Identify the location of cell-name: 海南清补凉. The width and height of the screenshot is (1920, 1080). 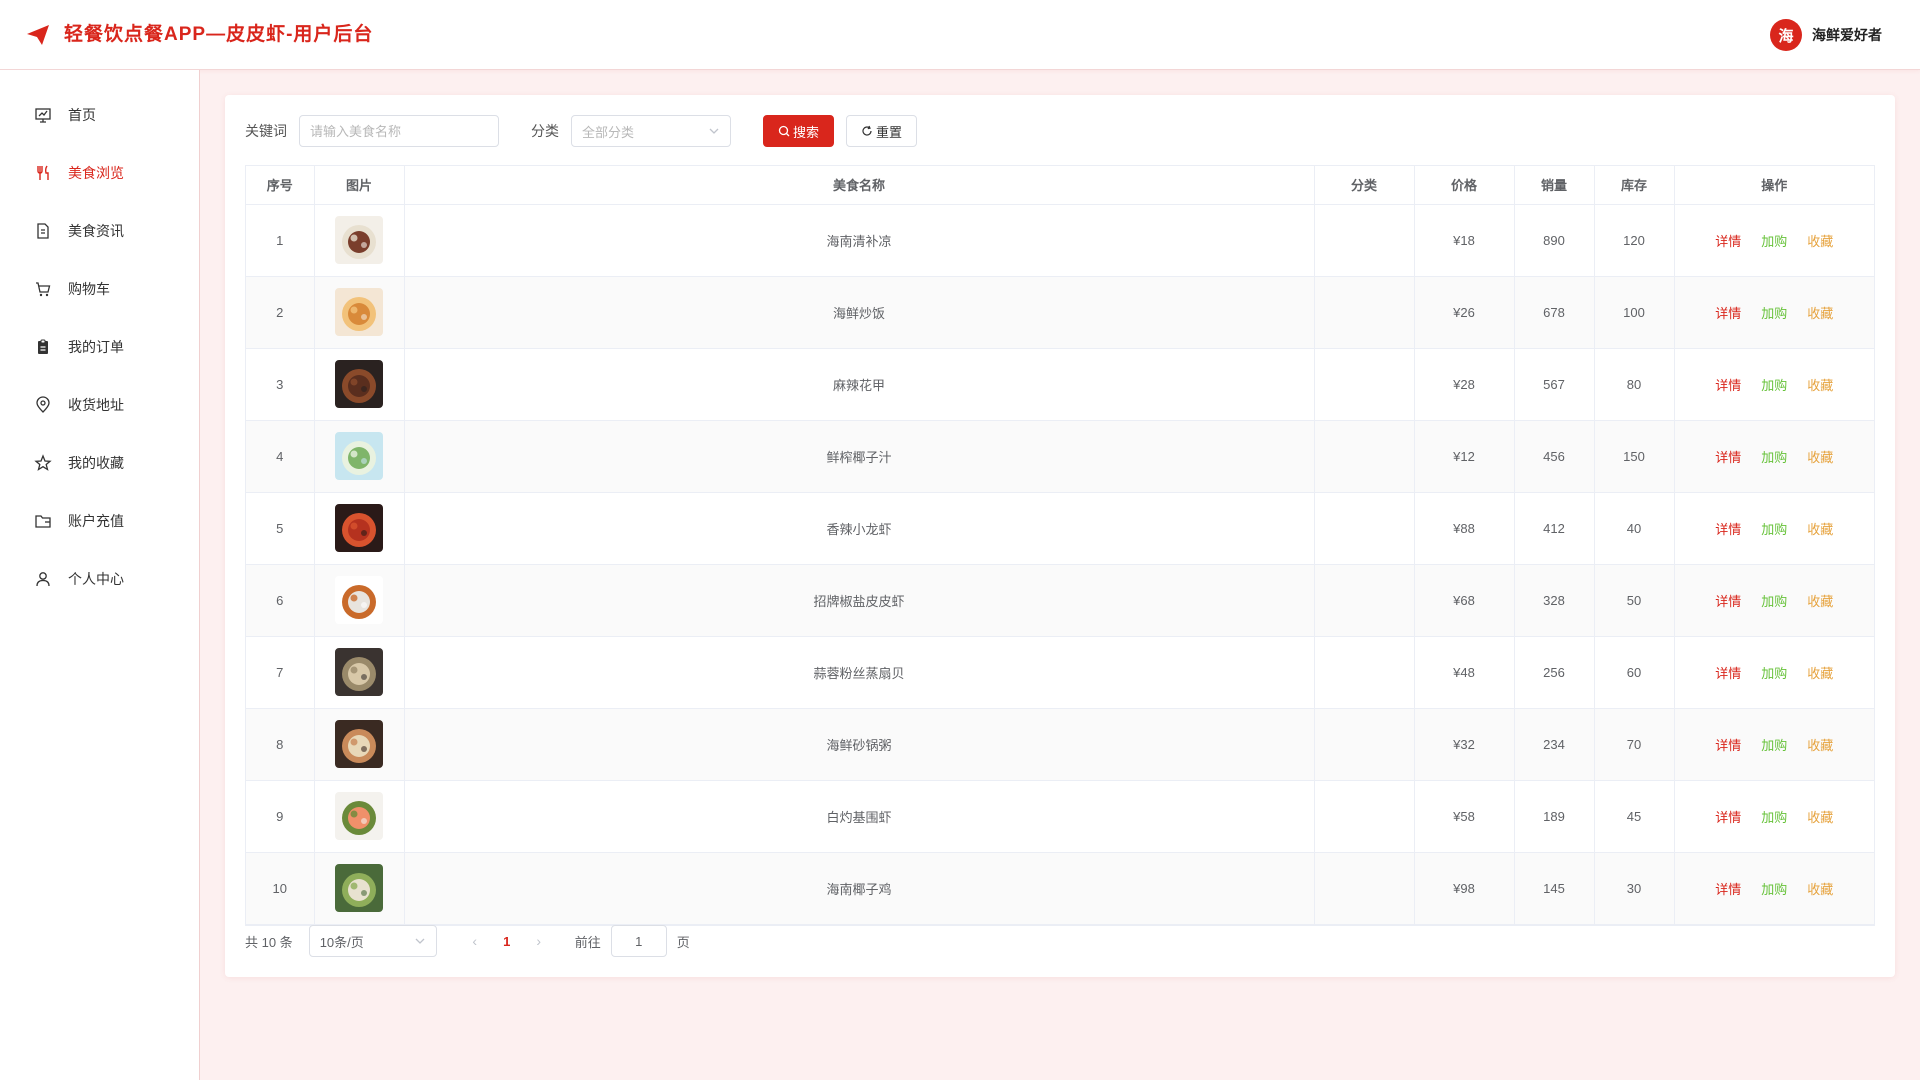
(859, 240).